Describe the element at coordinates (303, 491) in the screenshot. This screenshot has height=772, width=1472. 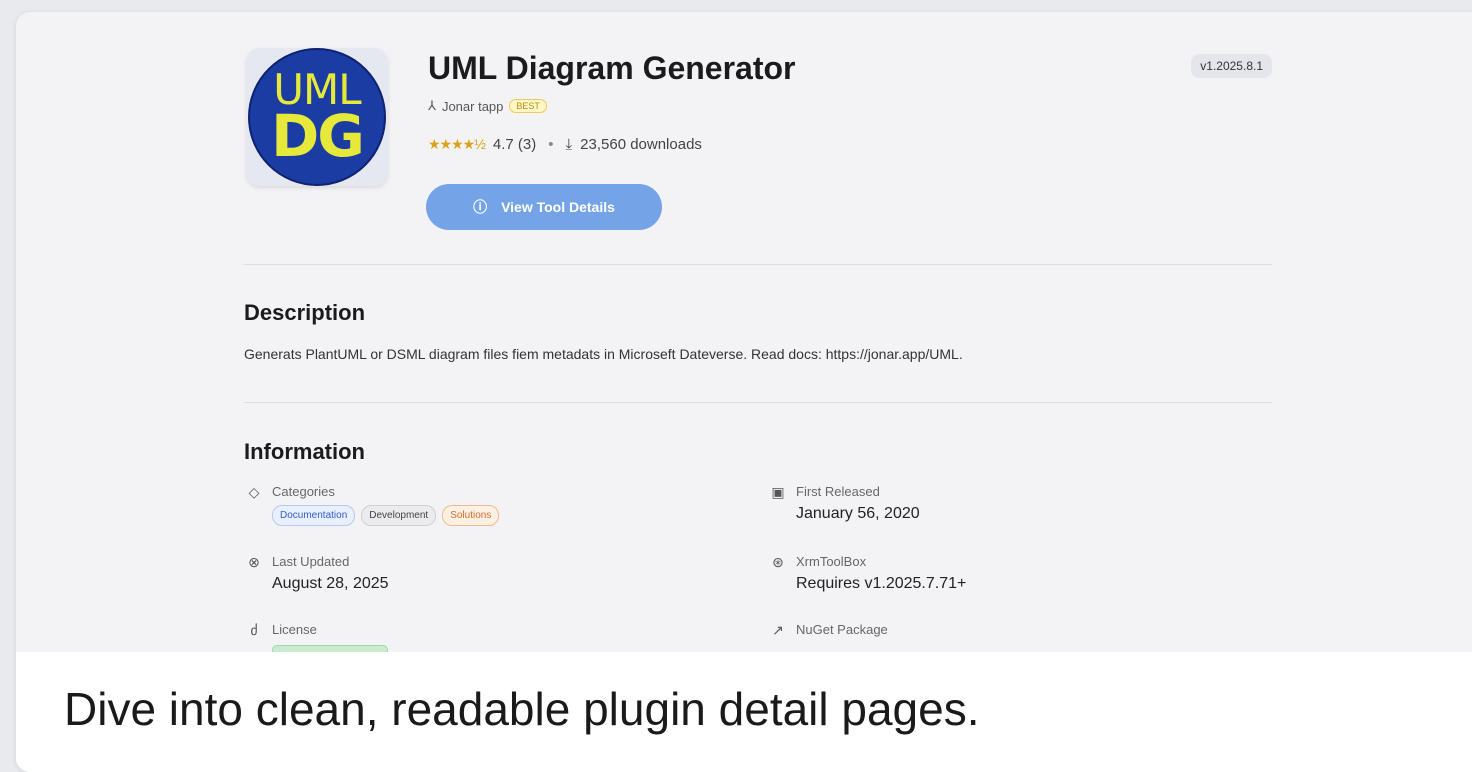
I see `categories-label: Categories` at that location.